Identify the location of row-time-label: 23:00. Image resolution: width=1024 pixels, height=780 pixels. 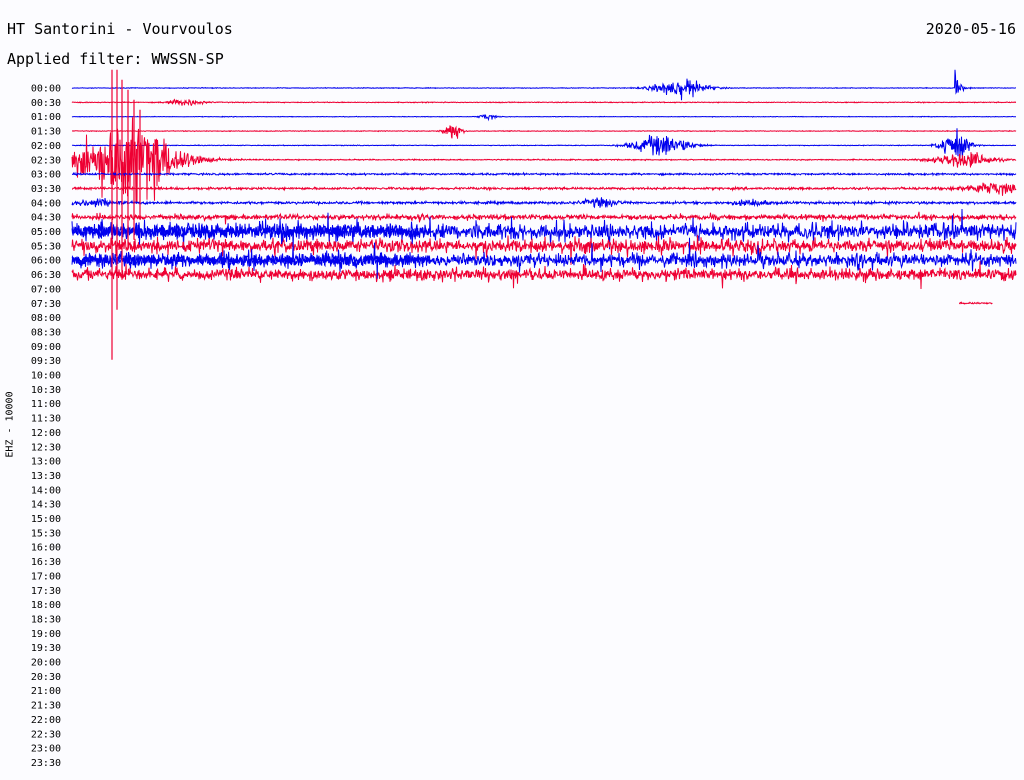
(46, 749).